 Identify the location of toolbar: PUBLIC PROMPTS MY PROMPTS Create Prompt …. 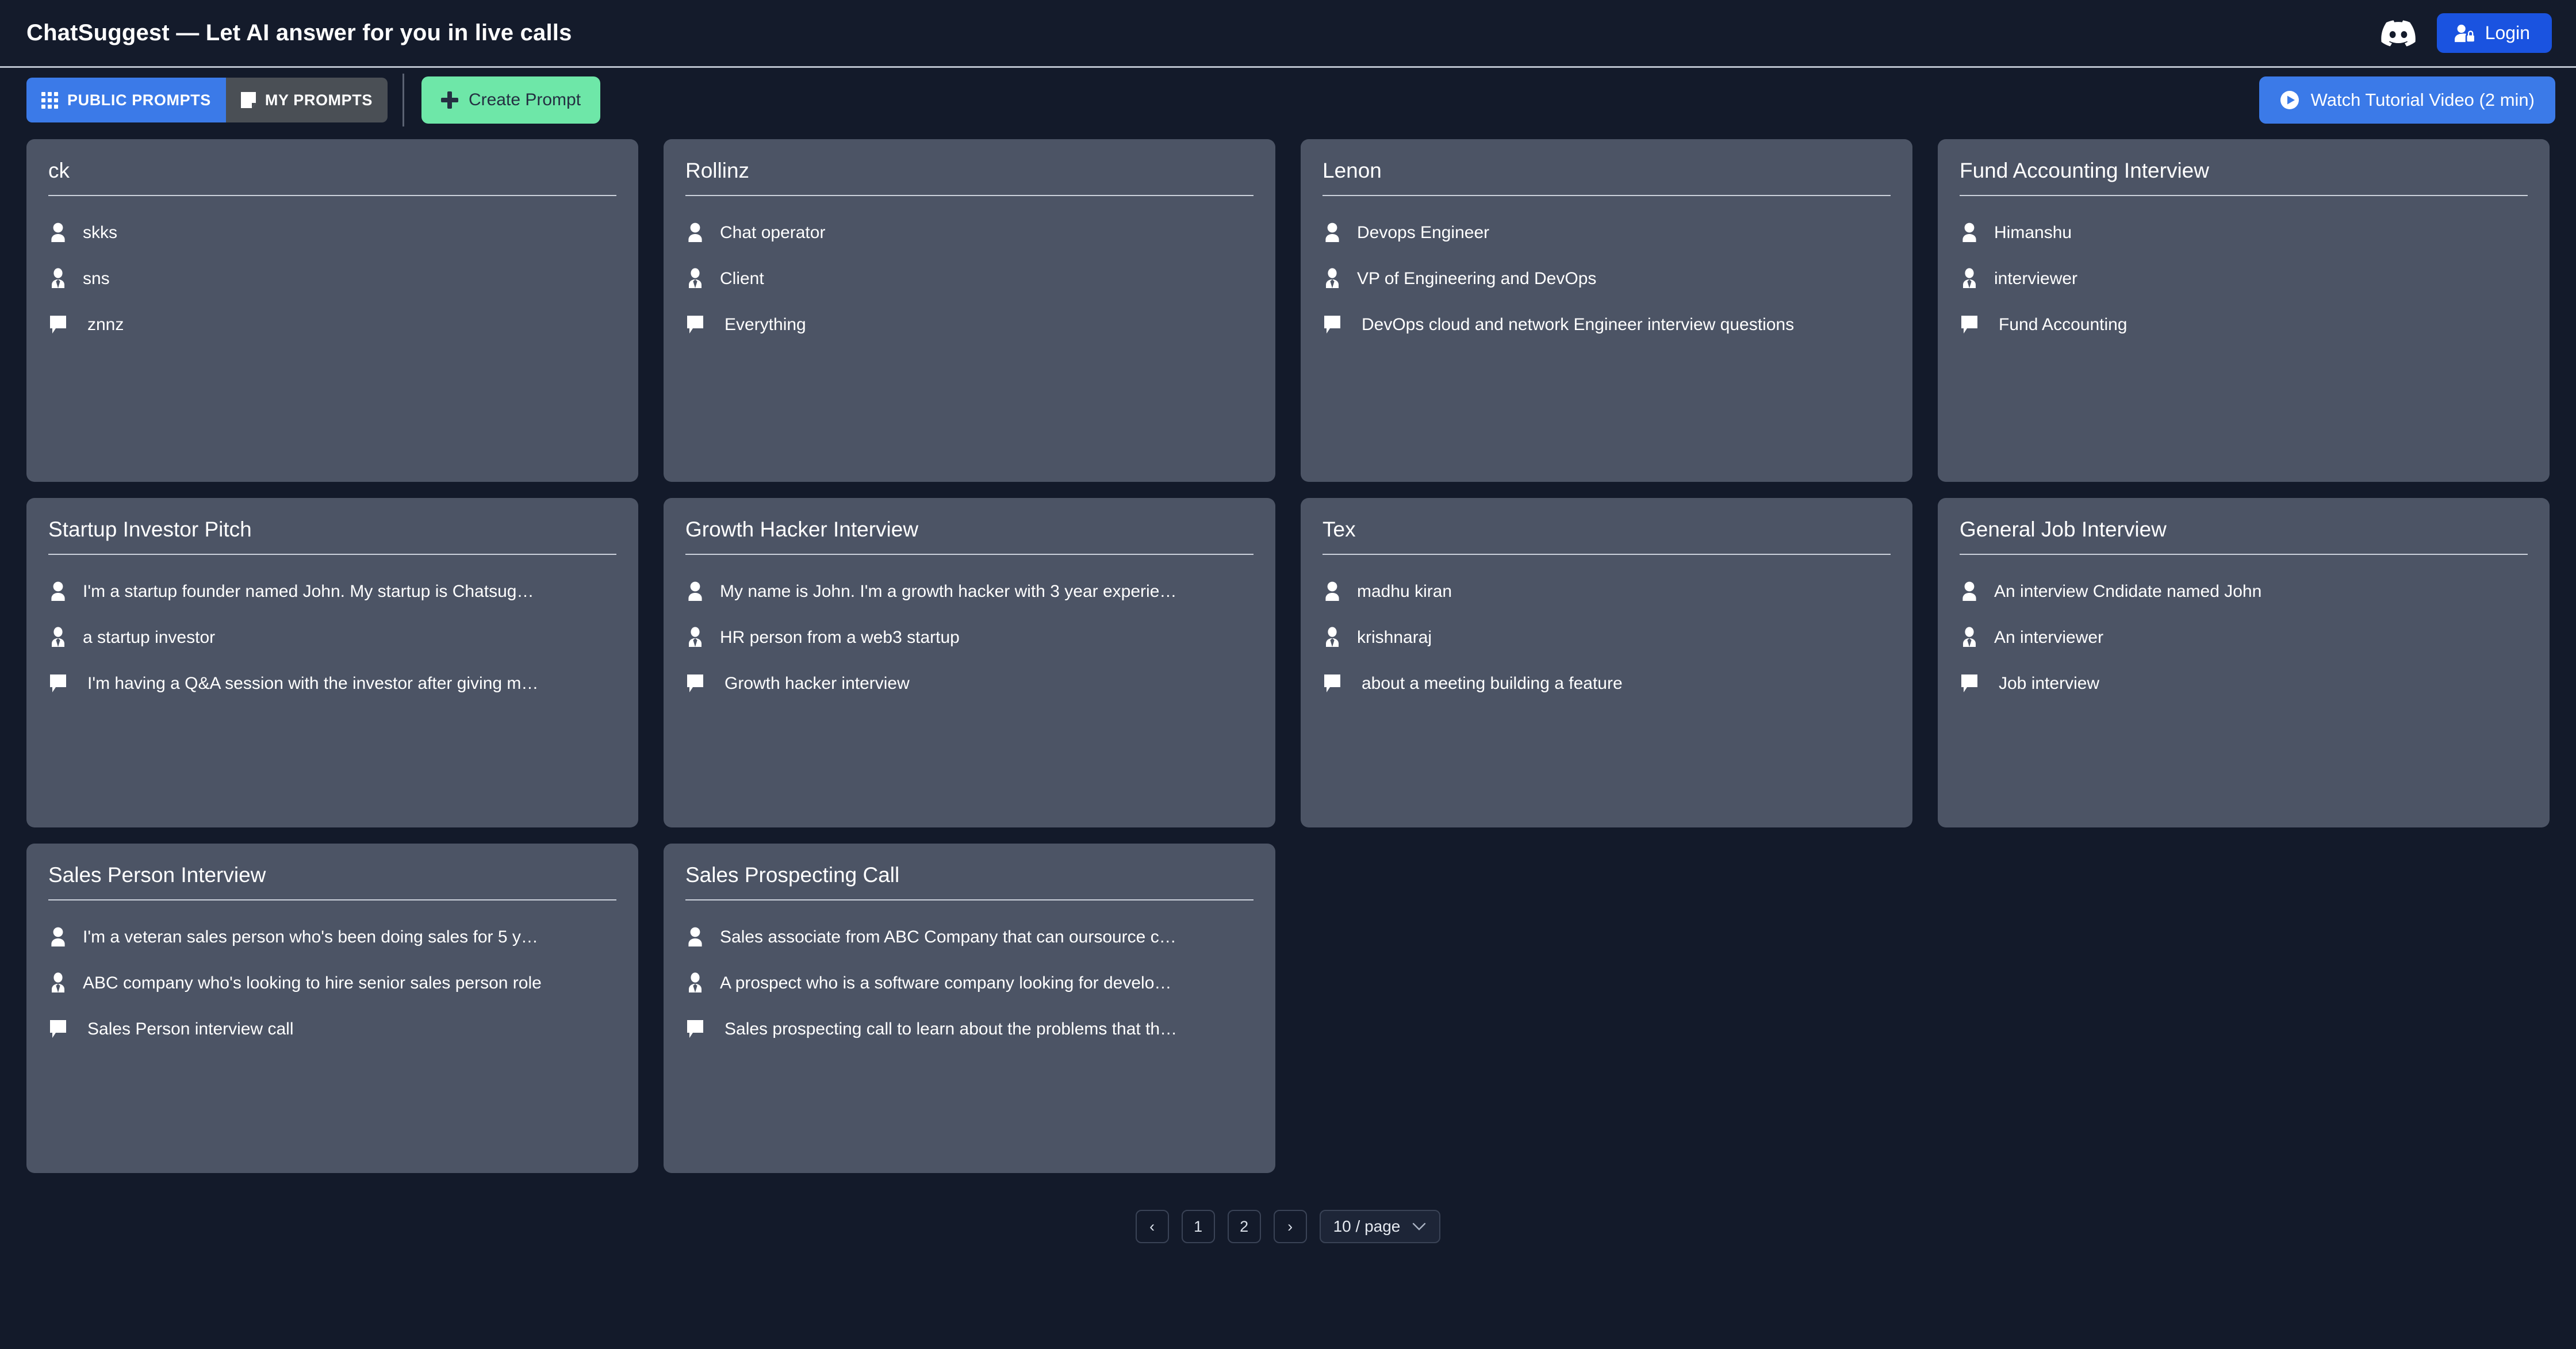
(1288, 100).